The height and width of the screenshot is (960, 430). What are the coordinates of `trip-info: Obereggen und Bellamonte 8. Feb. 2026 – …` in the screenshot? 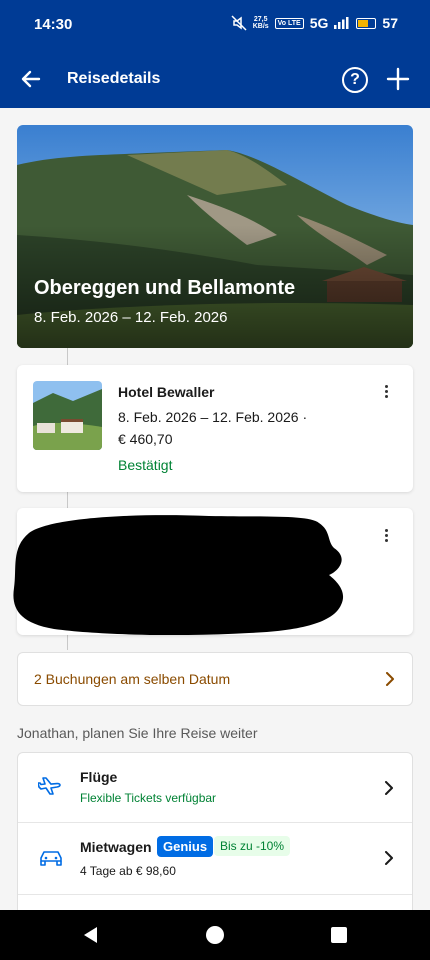 It's located at (164, 301).